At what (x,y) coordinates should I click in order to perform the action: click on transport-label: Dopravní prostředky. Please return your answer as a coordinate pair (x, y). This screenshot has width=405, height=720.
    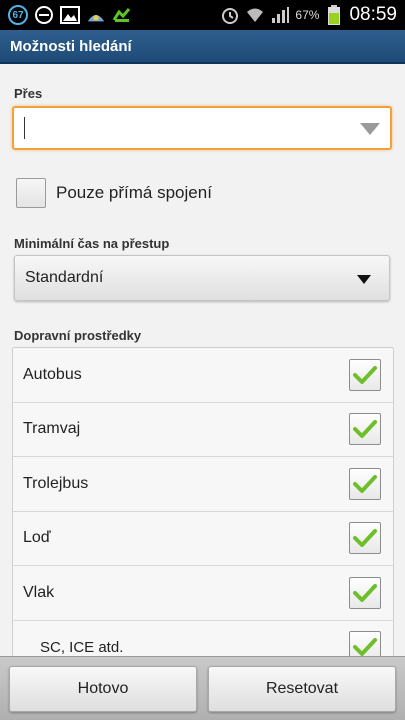
    Looking at the image, I should click on (78, 335).